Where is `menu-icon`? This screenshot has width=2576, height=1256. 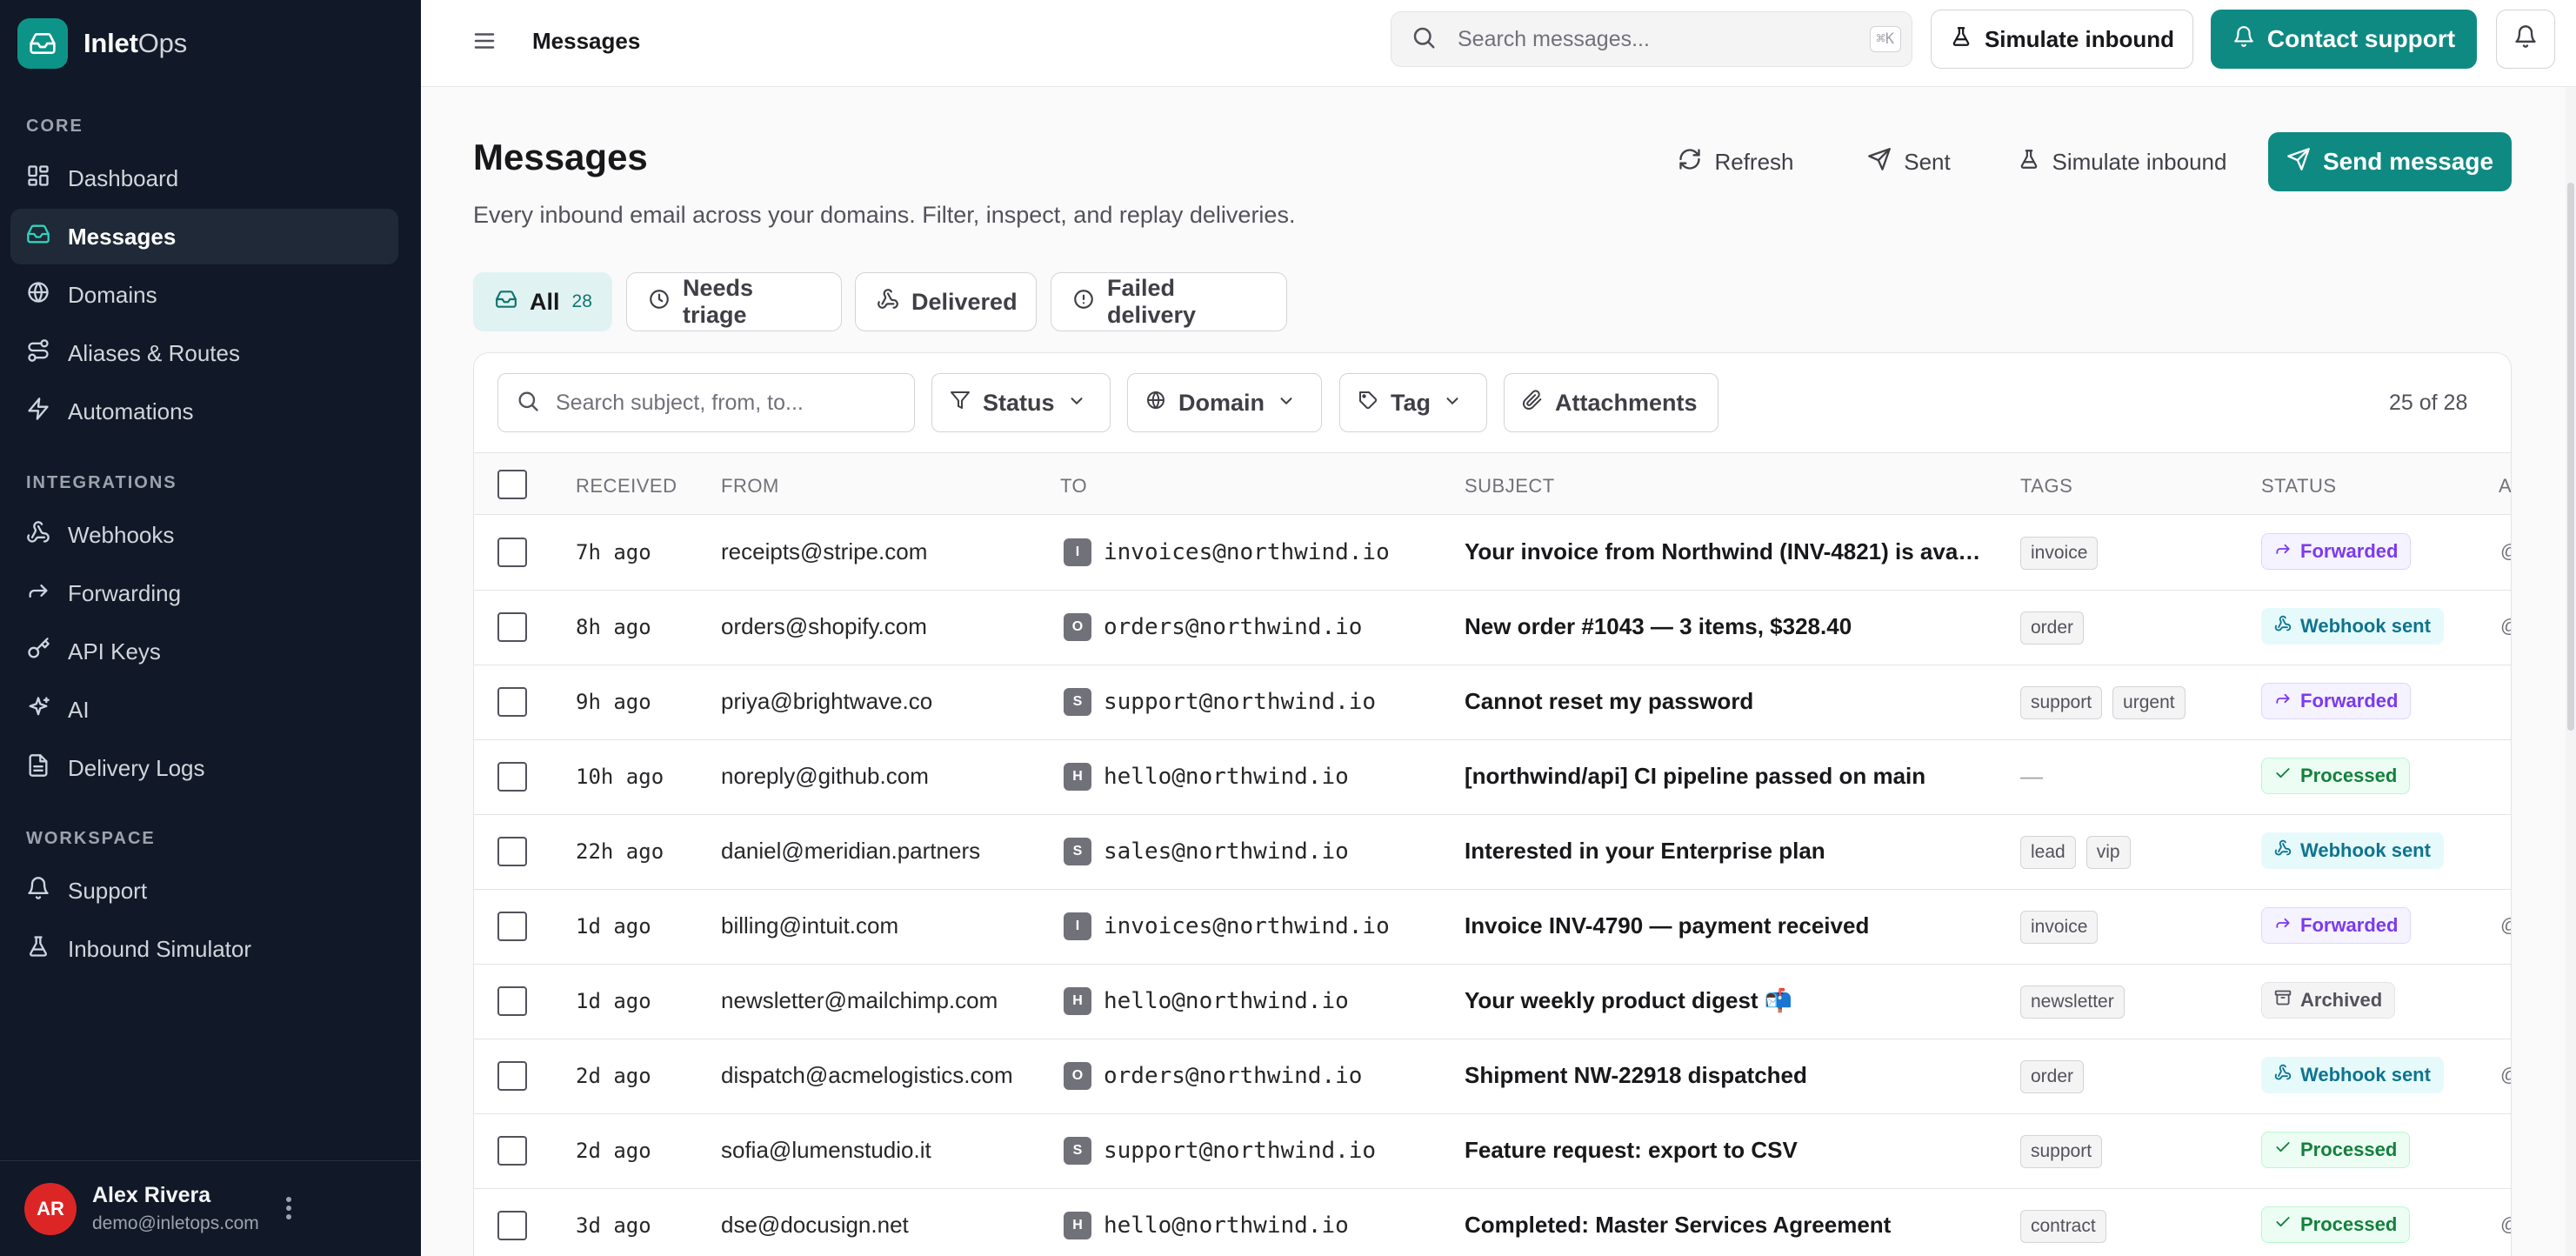
menu-icon is located at coordinates (484, 43).